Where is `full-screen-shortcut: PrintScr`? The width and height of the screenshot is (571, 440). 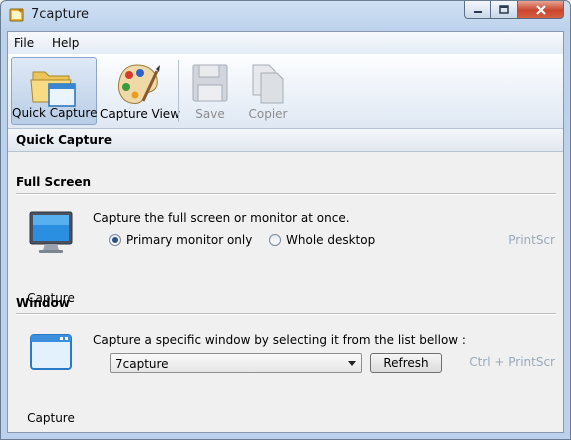 full-screen-shortcut: PrintScr is located at coordinates (531, 240).